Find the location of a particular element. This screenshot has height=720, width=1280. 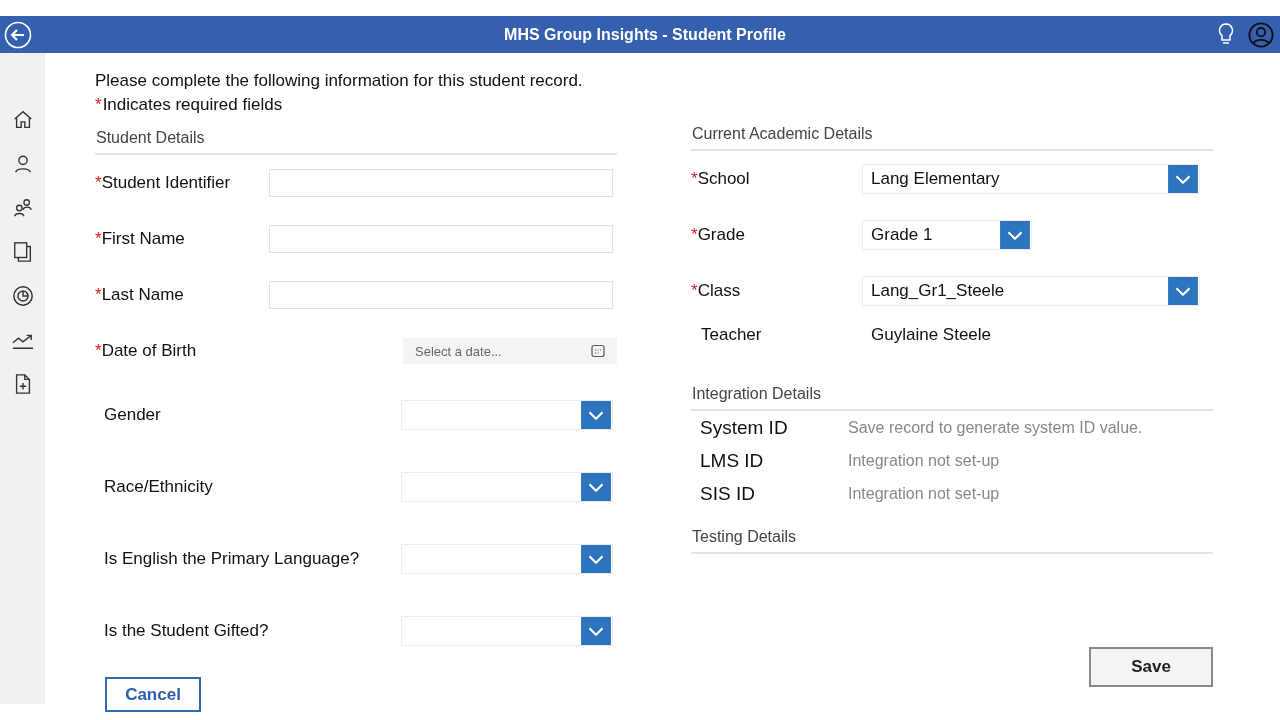

field-label: First Name is located at coordinates (143, 239).